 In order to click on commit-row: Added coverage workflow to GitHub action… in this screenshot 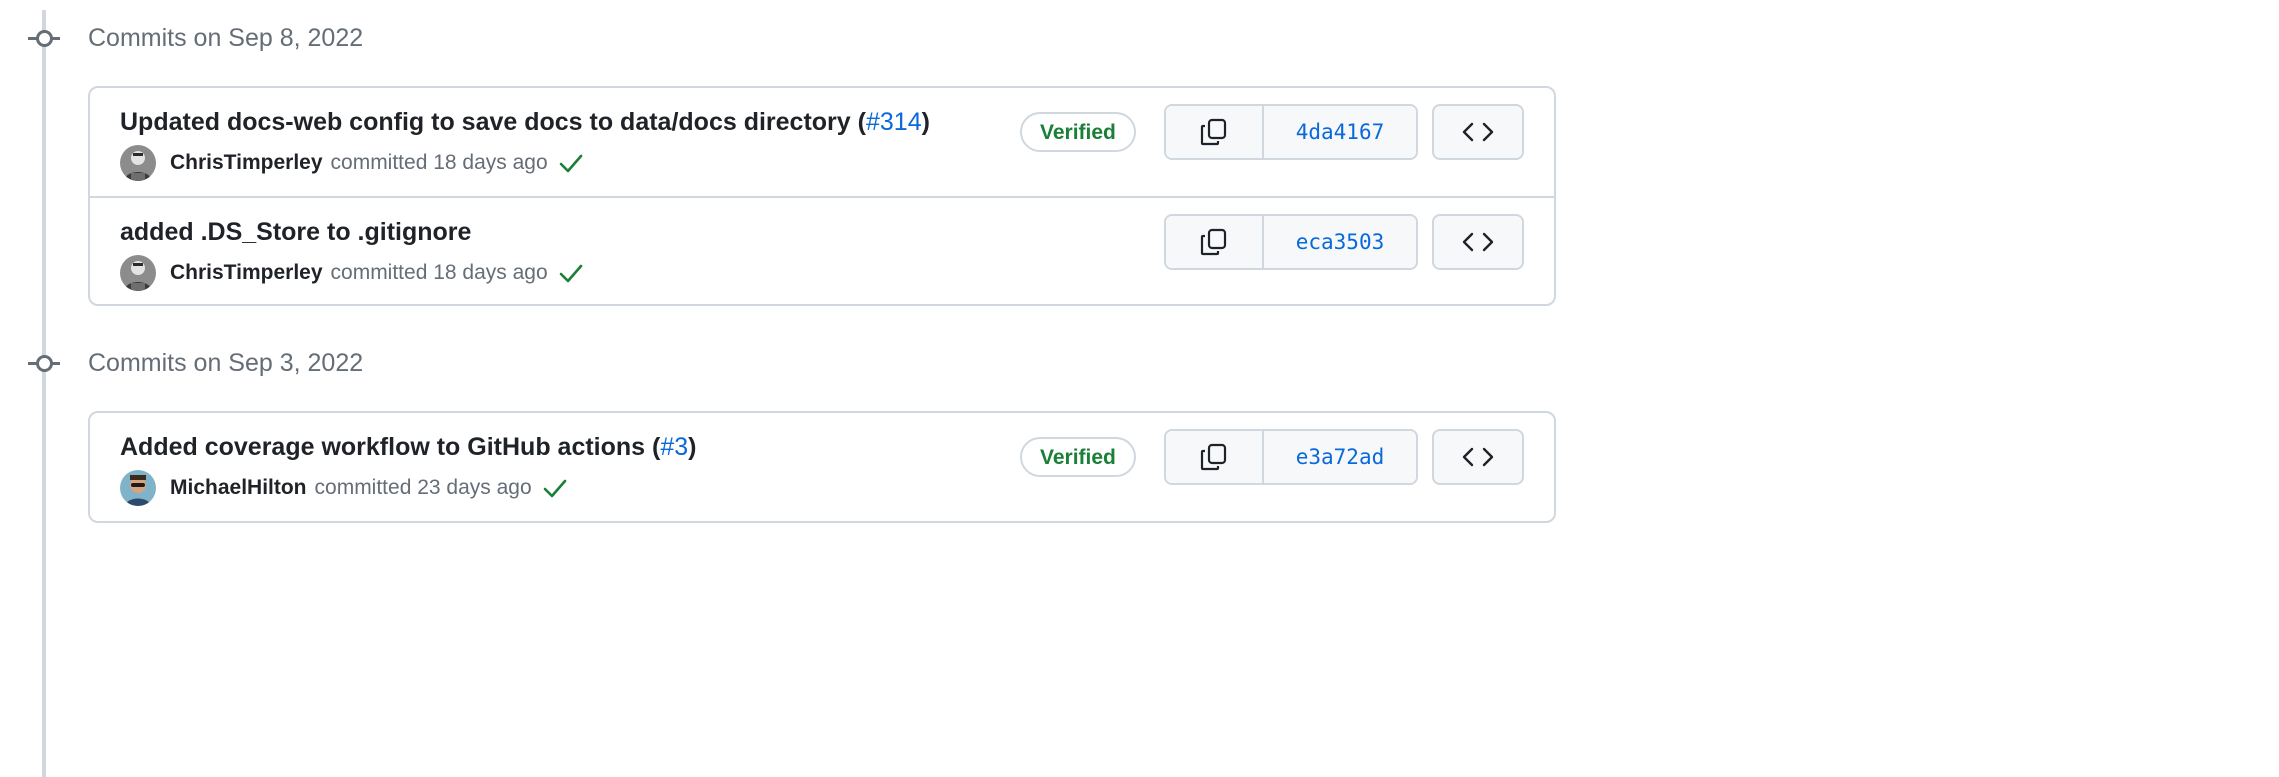, I will do `click(822, 467)`.